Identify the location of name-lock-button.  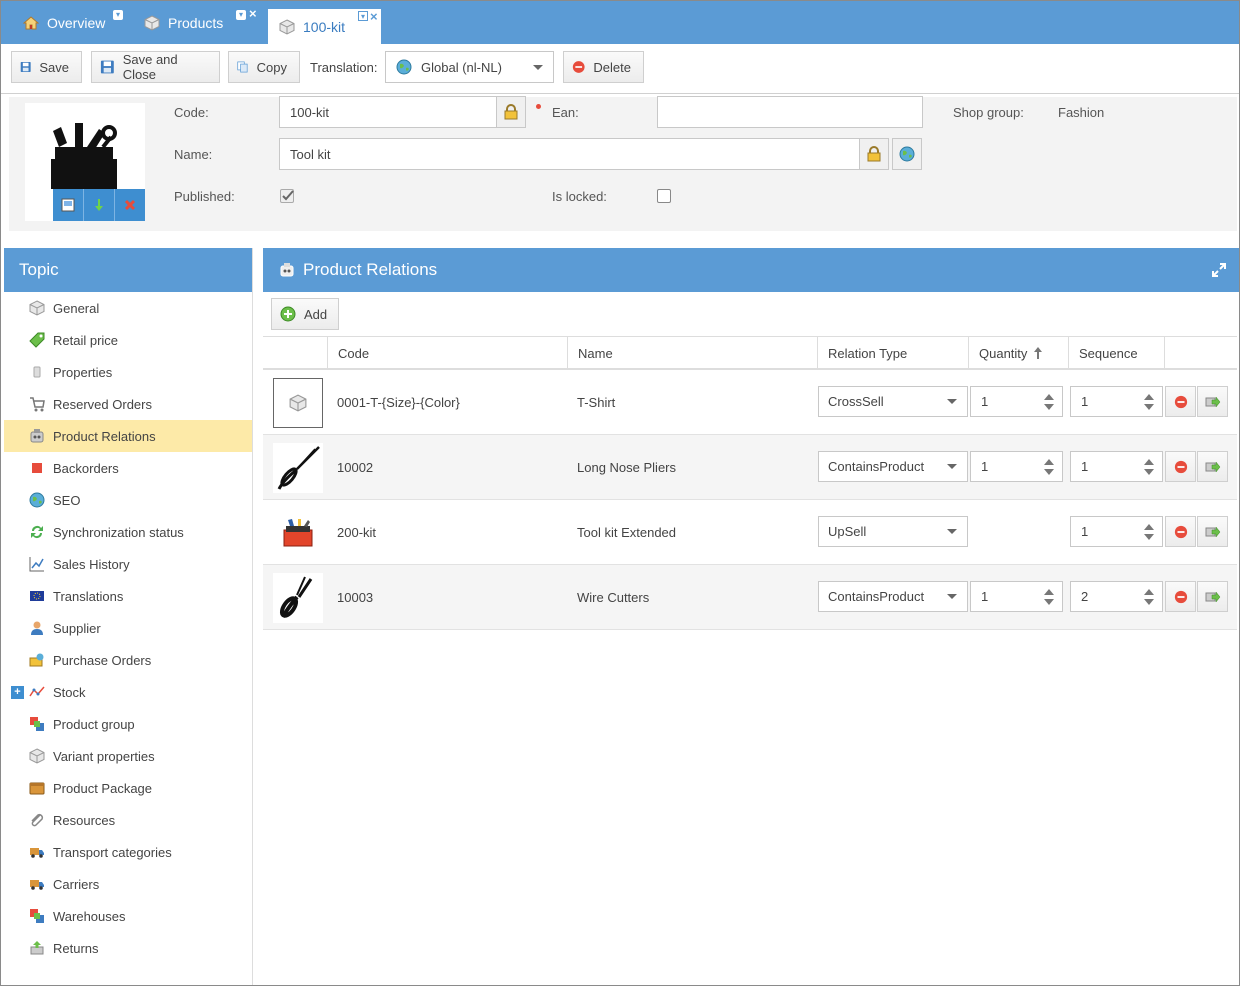
(874, 154).